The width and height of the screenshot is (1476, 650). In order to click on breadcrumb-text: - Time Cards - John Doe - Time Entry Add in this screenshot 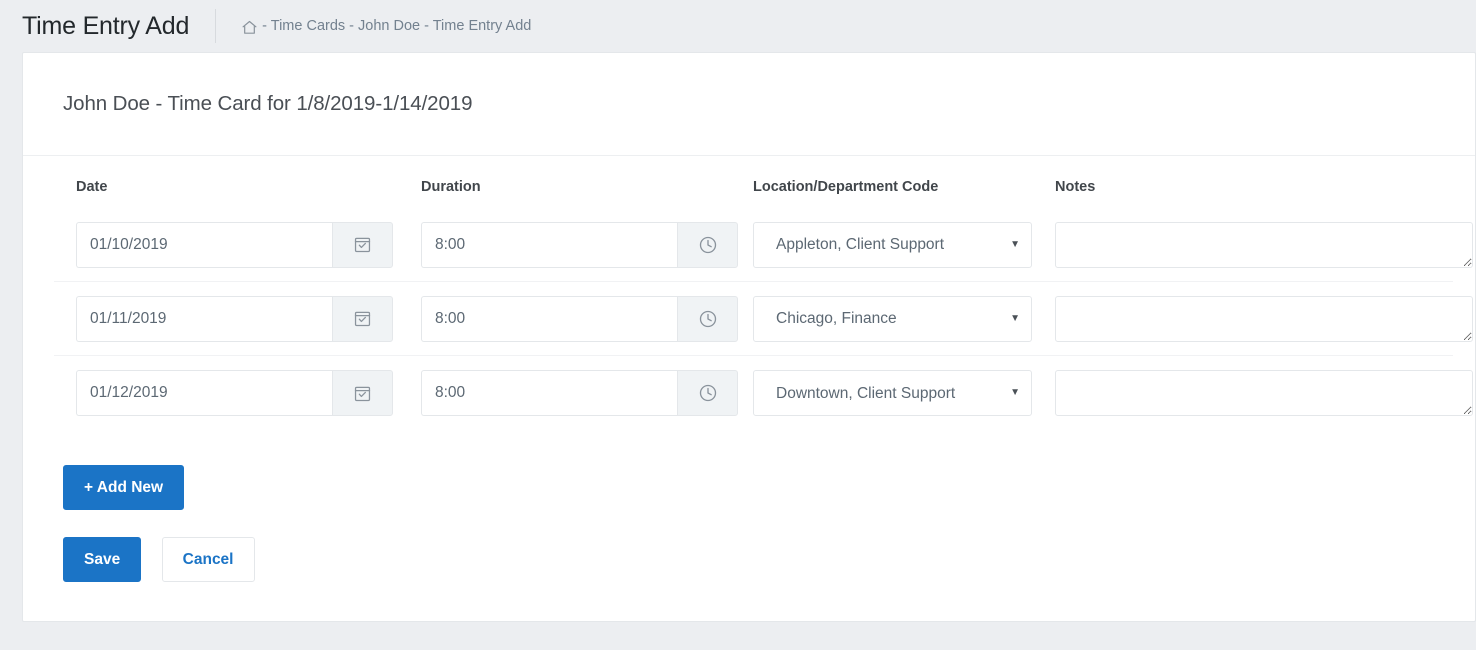, I will do `click(397, 26)`.